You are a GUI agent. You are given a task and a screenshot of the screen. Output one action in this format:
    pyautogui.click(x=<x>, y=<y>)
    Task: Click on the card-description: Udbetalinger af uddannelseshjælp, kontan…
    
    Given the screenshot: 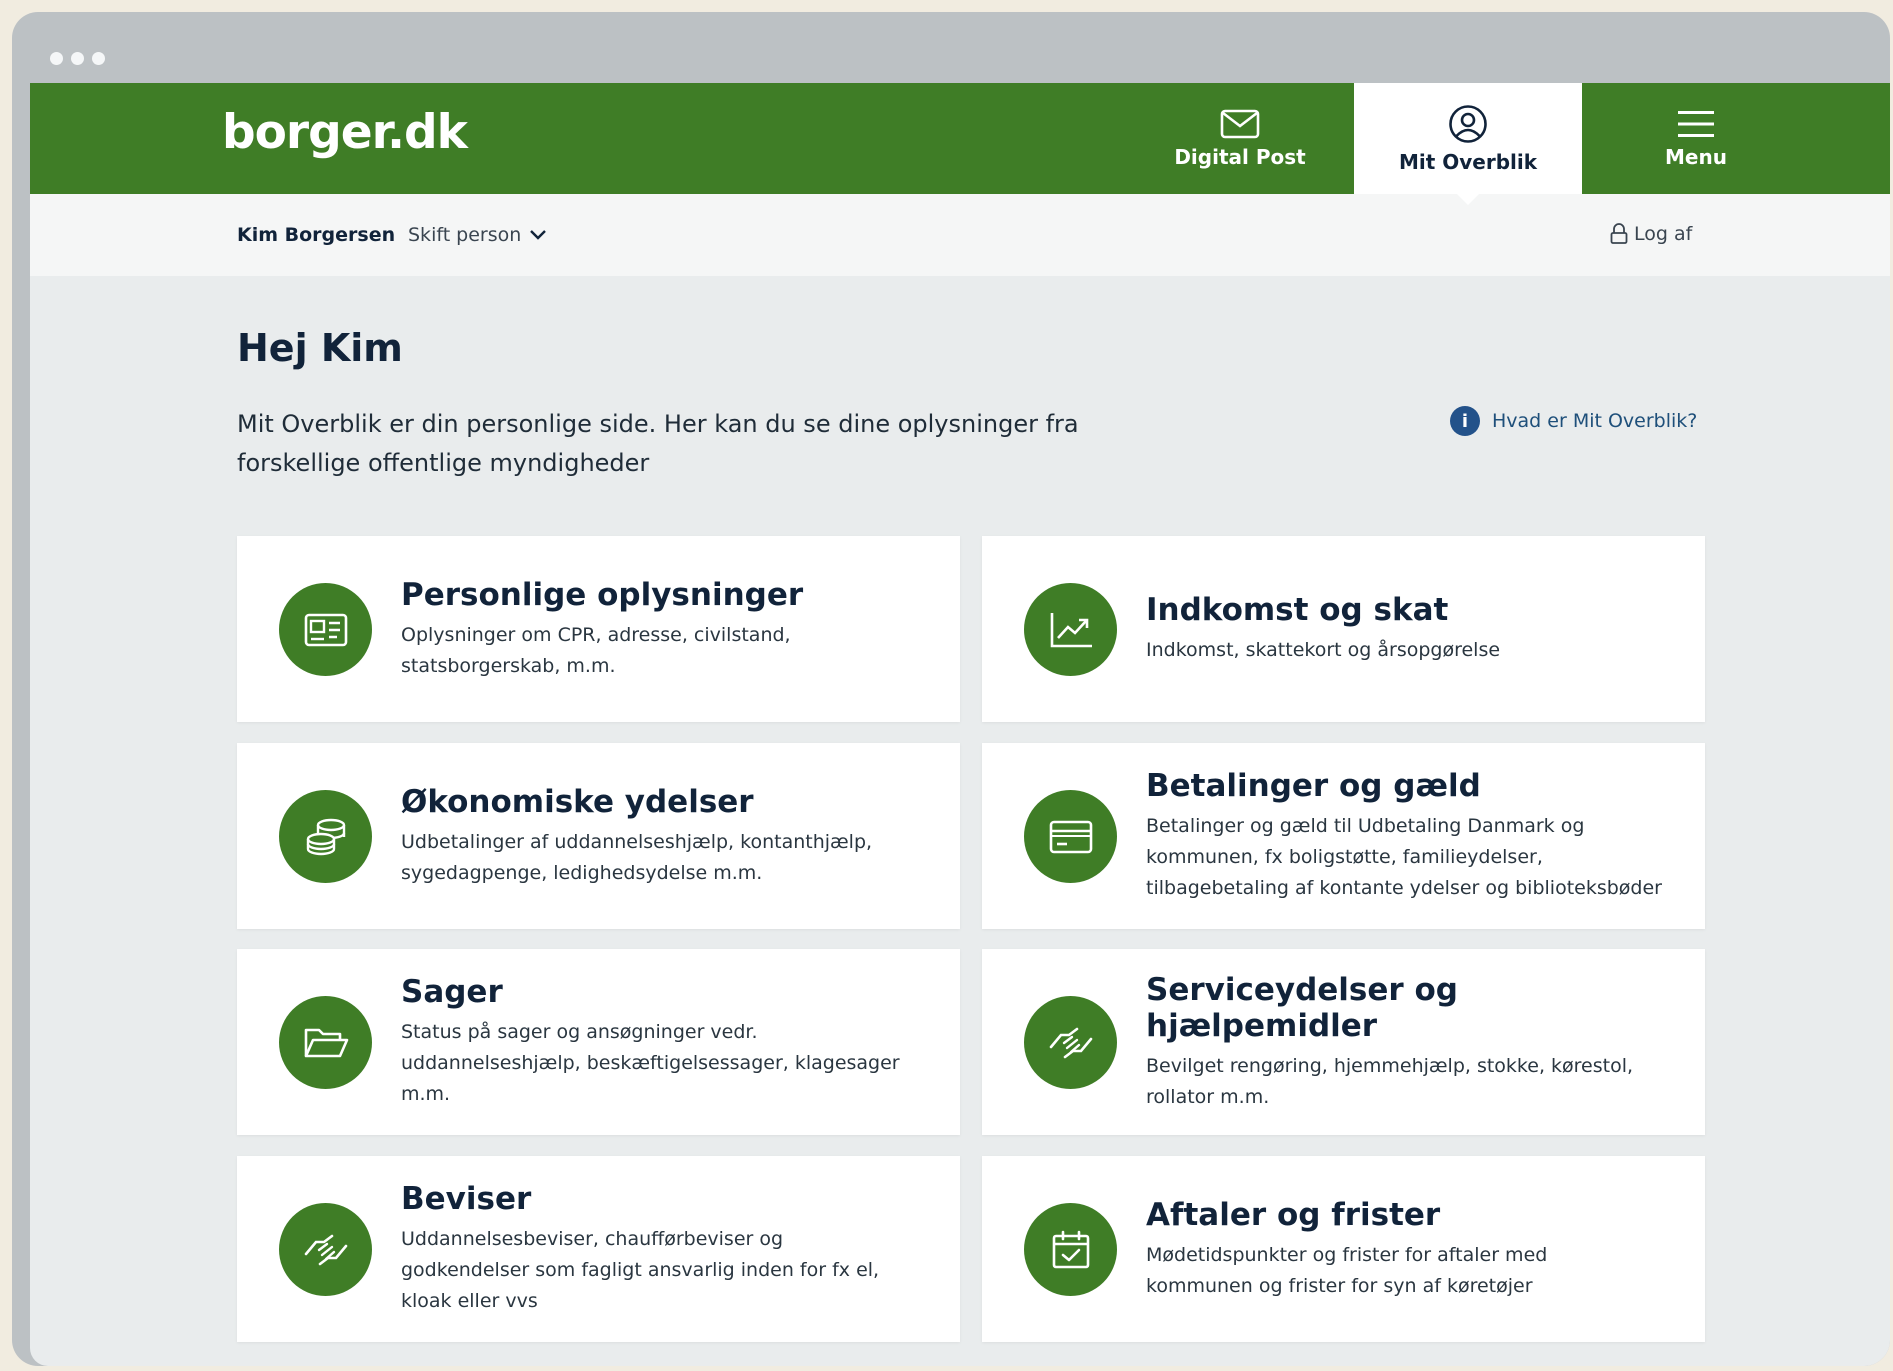 What is the action you would take?
    pyautogui.click(x=670, y=858)
    